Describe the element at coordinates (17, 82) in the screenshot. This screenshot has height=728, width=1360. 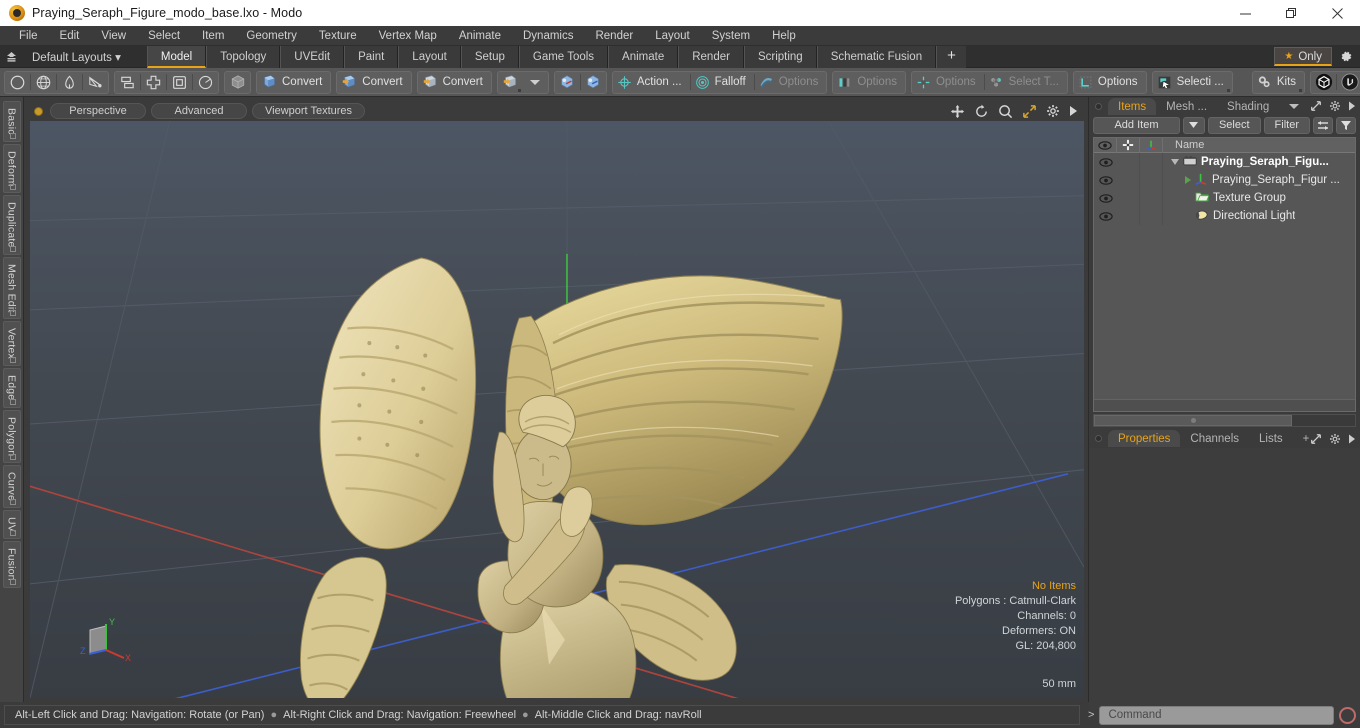
I see `circle-icon` at that location.